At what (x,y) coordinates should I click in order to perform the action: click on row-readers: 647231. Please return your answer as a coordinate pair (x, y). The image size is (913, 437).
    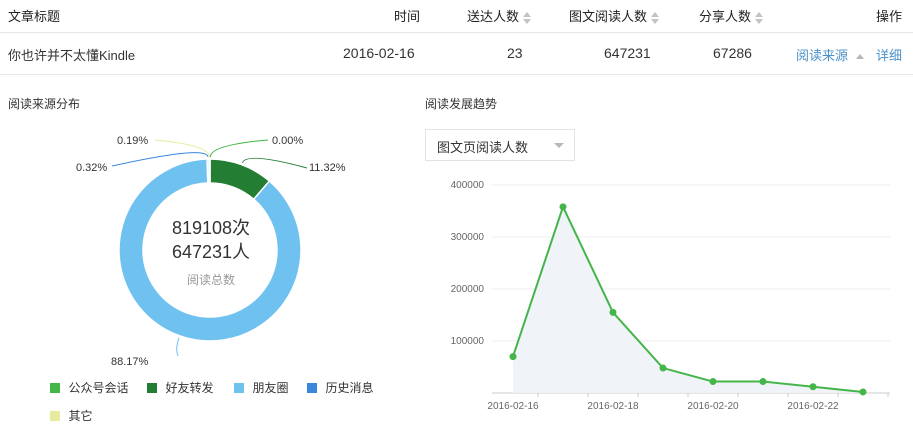
    Looking at the image, I should click on (627, 53).